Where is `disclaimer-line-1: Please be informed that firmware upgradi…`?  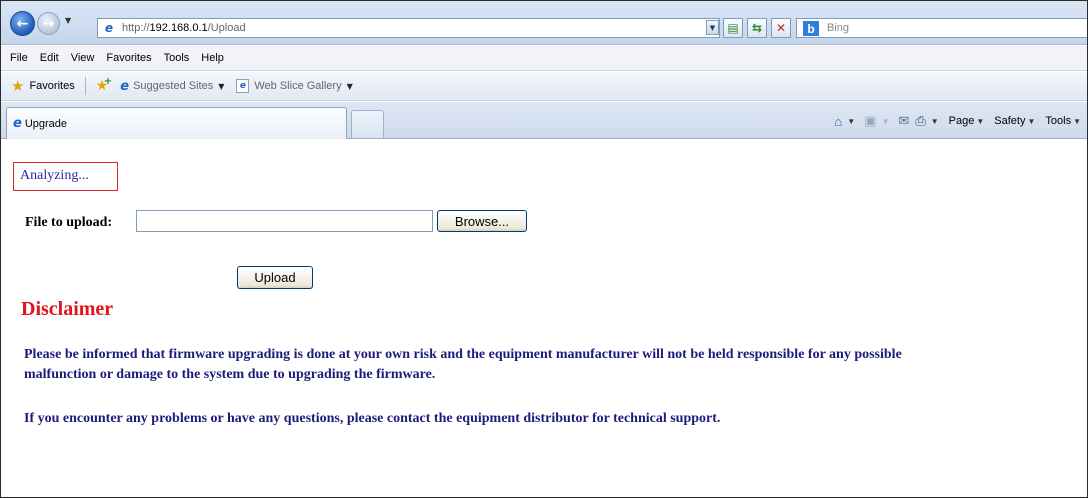
disclaimer-line-1: Please be informed that firmware upgradi… is located at coordinates (463, 354).